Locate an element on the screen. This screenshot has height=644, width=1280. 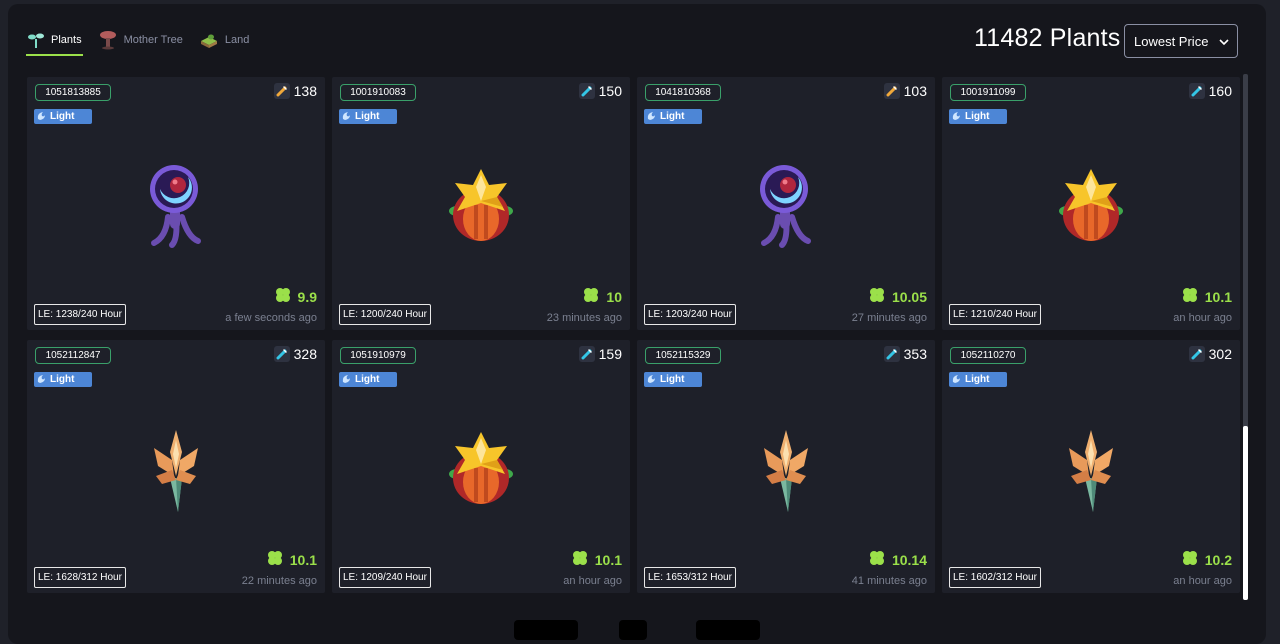
tool-stat: 160 is located at coordinates (1210, 91).